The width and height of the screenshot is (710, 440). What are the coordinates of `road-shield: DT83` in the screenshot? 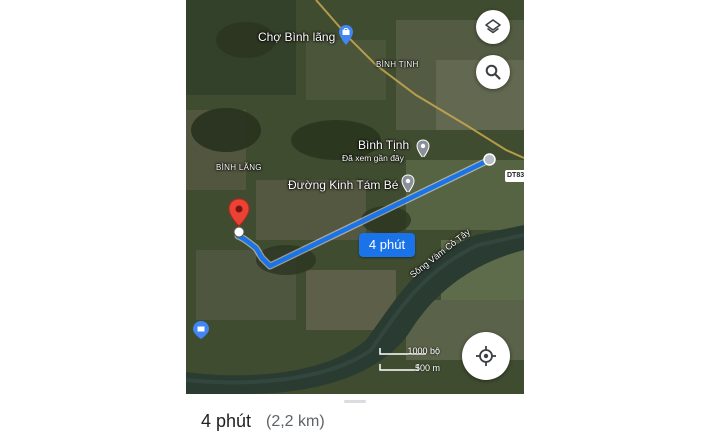 It's located at (514, 176).